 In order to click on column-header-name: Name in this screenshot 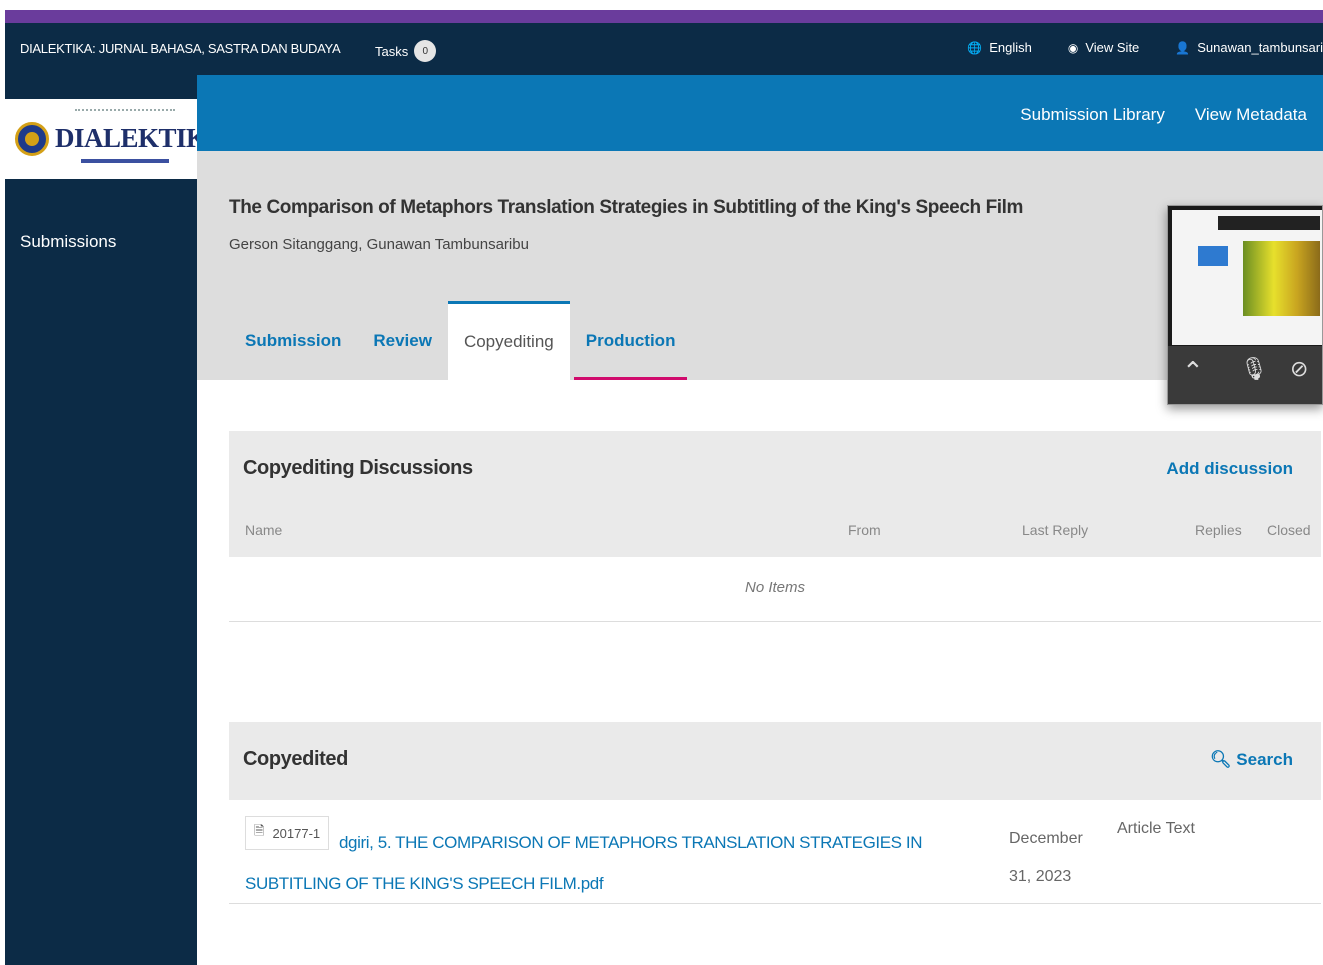, I will do `click(264, 530)`.